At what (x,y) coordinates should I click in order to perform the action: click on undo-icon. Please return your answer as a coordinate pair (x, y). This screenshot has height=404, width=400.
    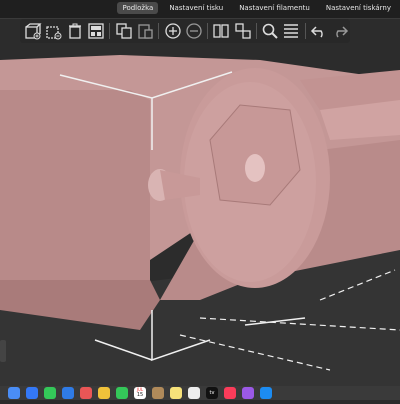
    Looking at the image, I should click on (317, 32).